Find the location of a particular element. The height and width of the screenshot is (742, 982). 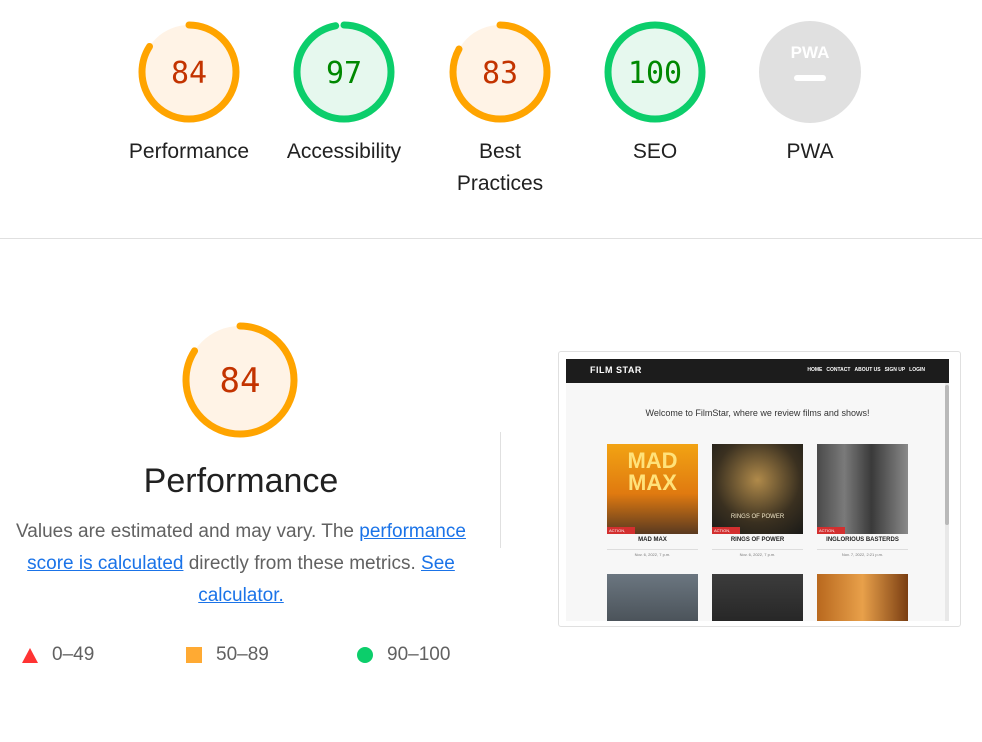

score-value: 100 is located at coordinates (655, 73).